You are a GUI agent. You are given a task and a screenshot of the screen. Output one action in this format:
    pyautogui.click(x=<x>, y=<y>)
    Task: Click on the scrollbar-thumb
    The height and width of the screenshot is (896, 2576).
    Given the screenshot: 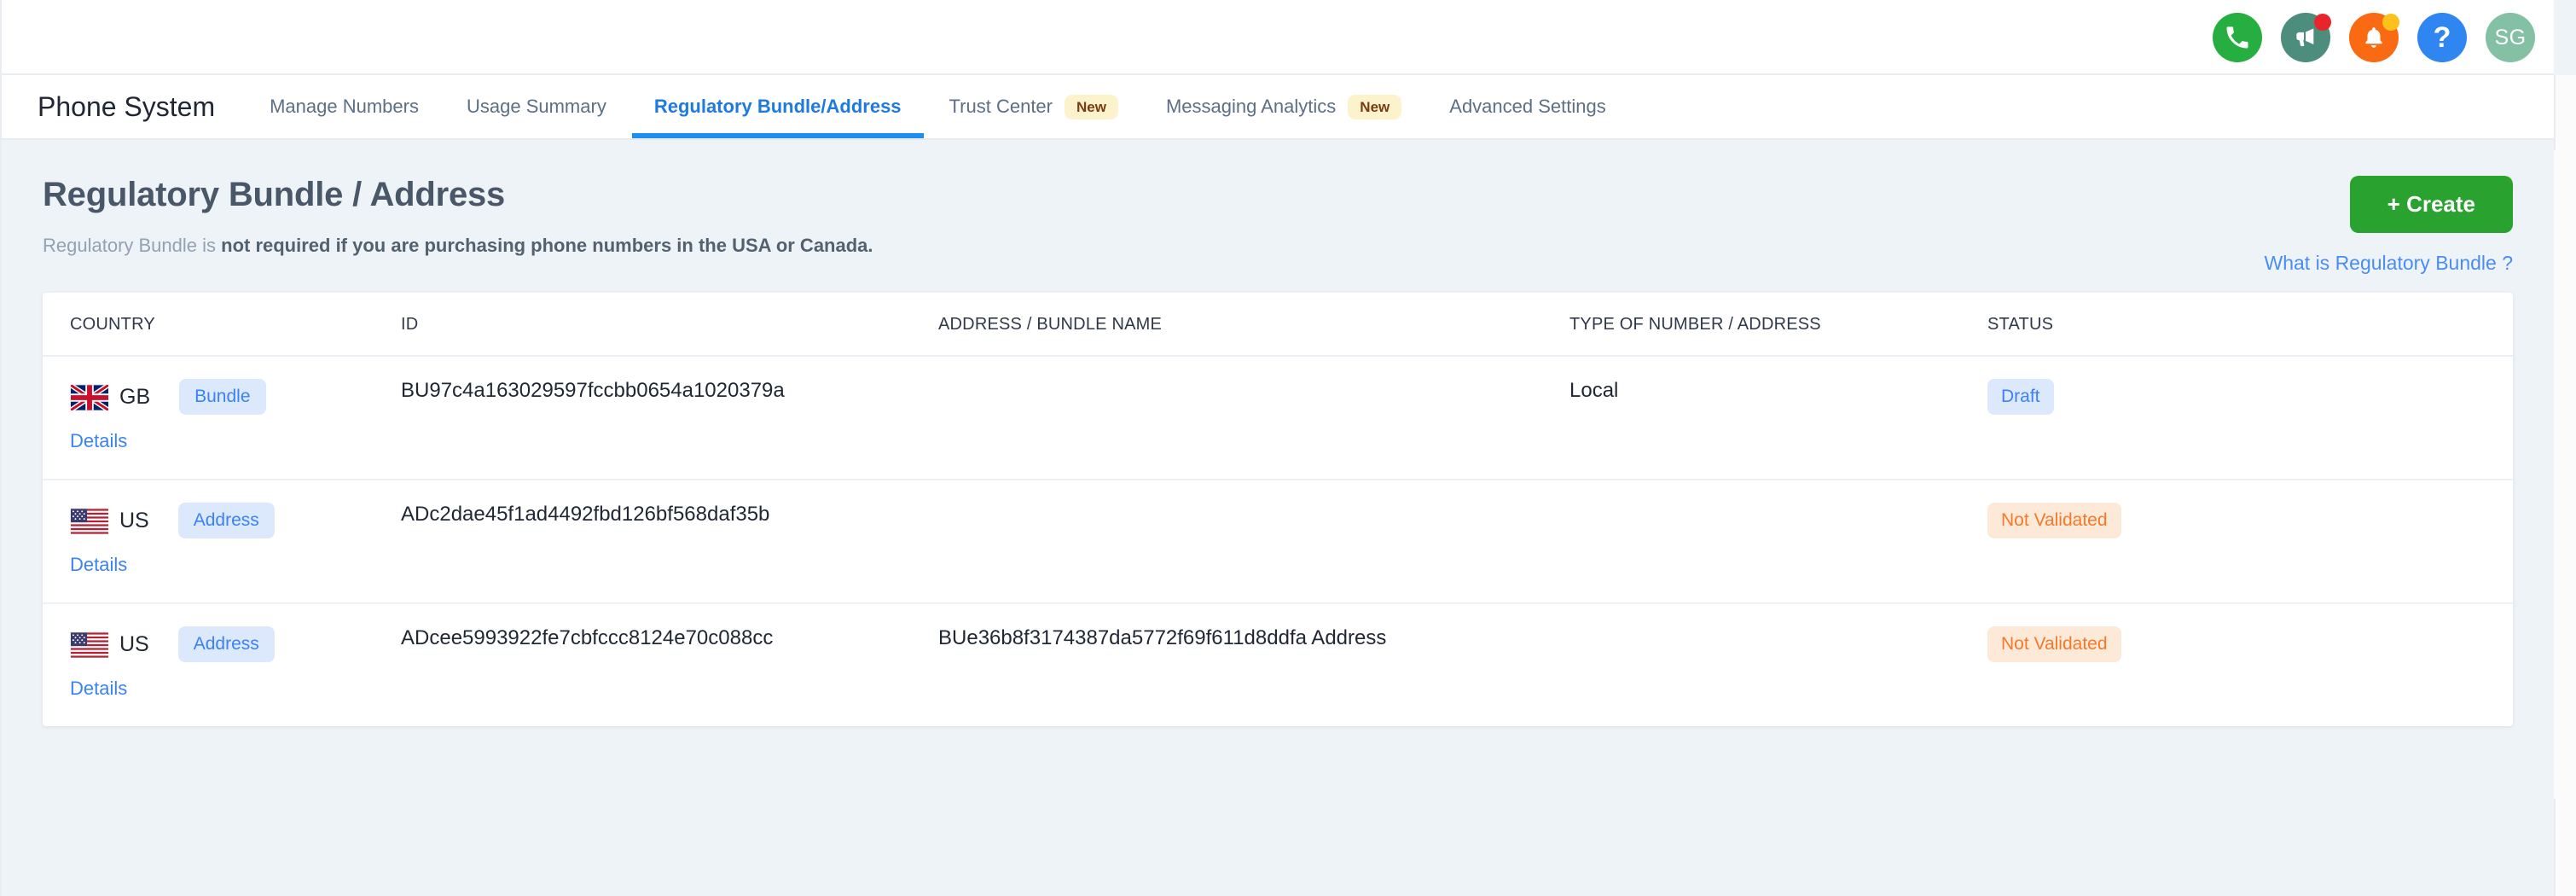 What is the action you would take?
    pyautogui.click(x=2565, y=475)
    